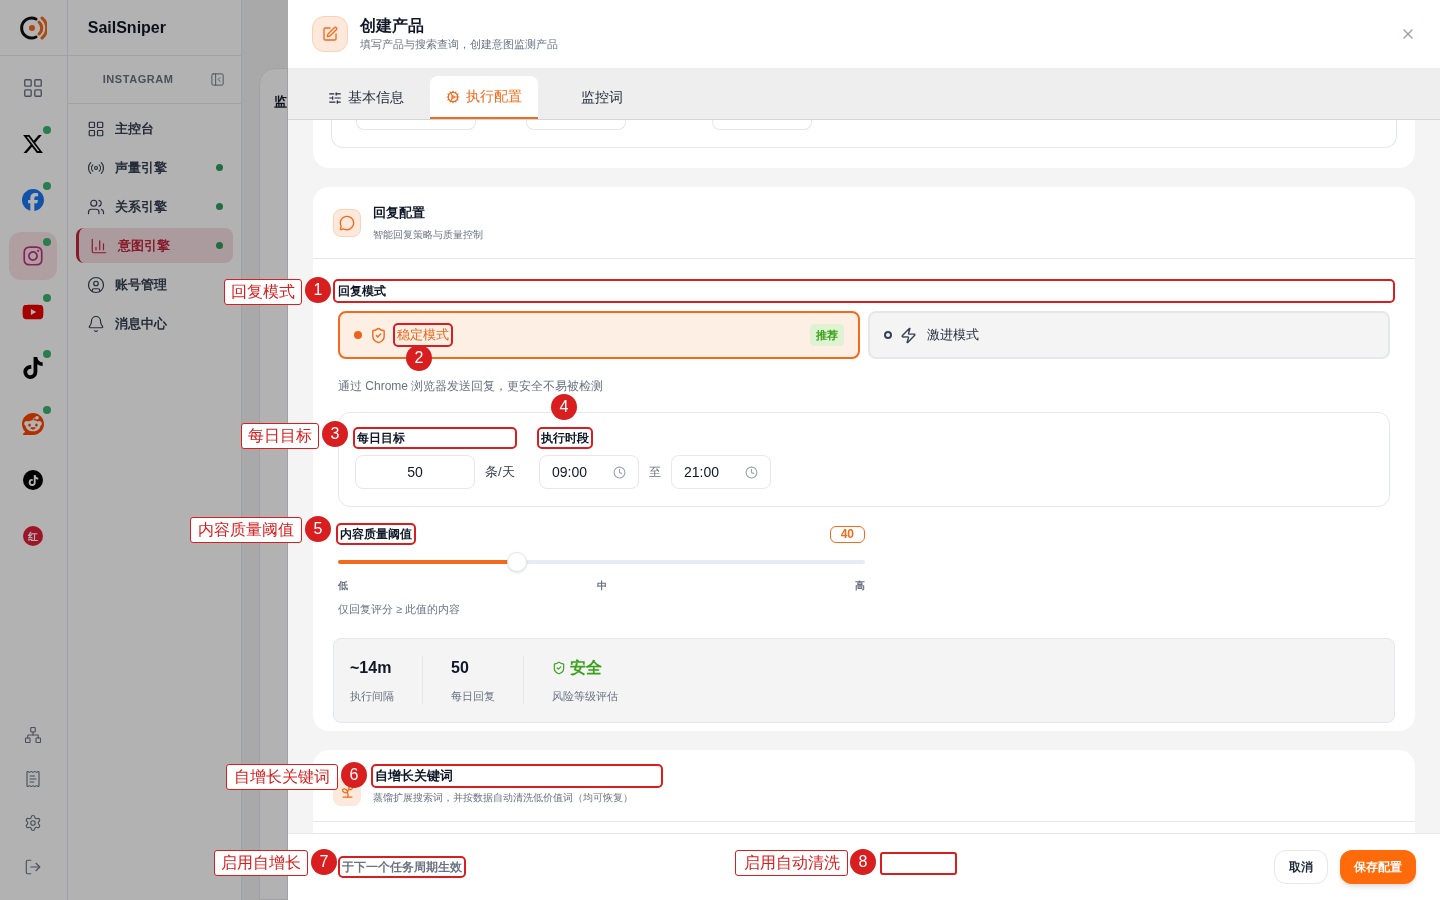  Describe the element at coordinates (154, 206) in the screenshot. I see `sidebar-item: 关系引擎` at that location.